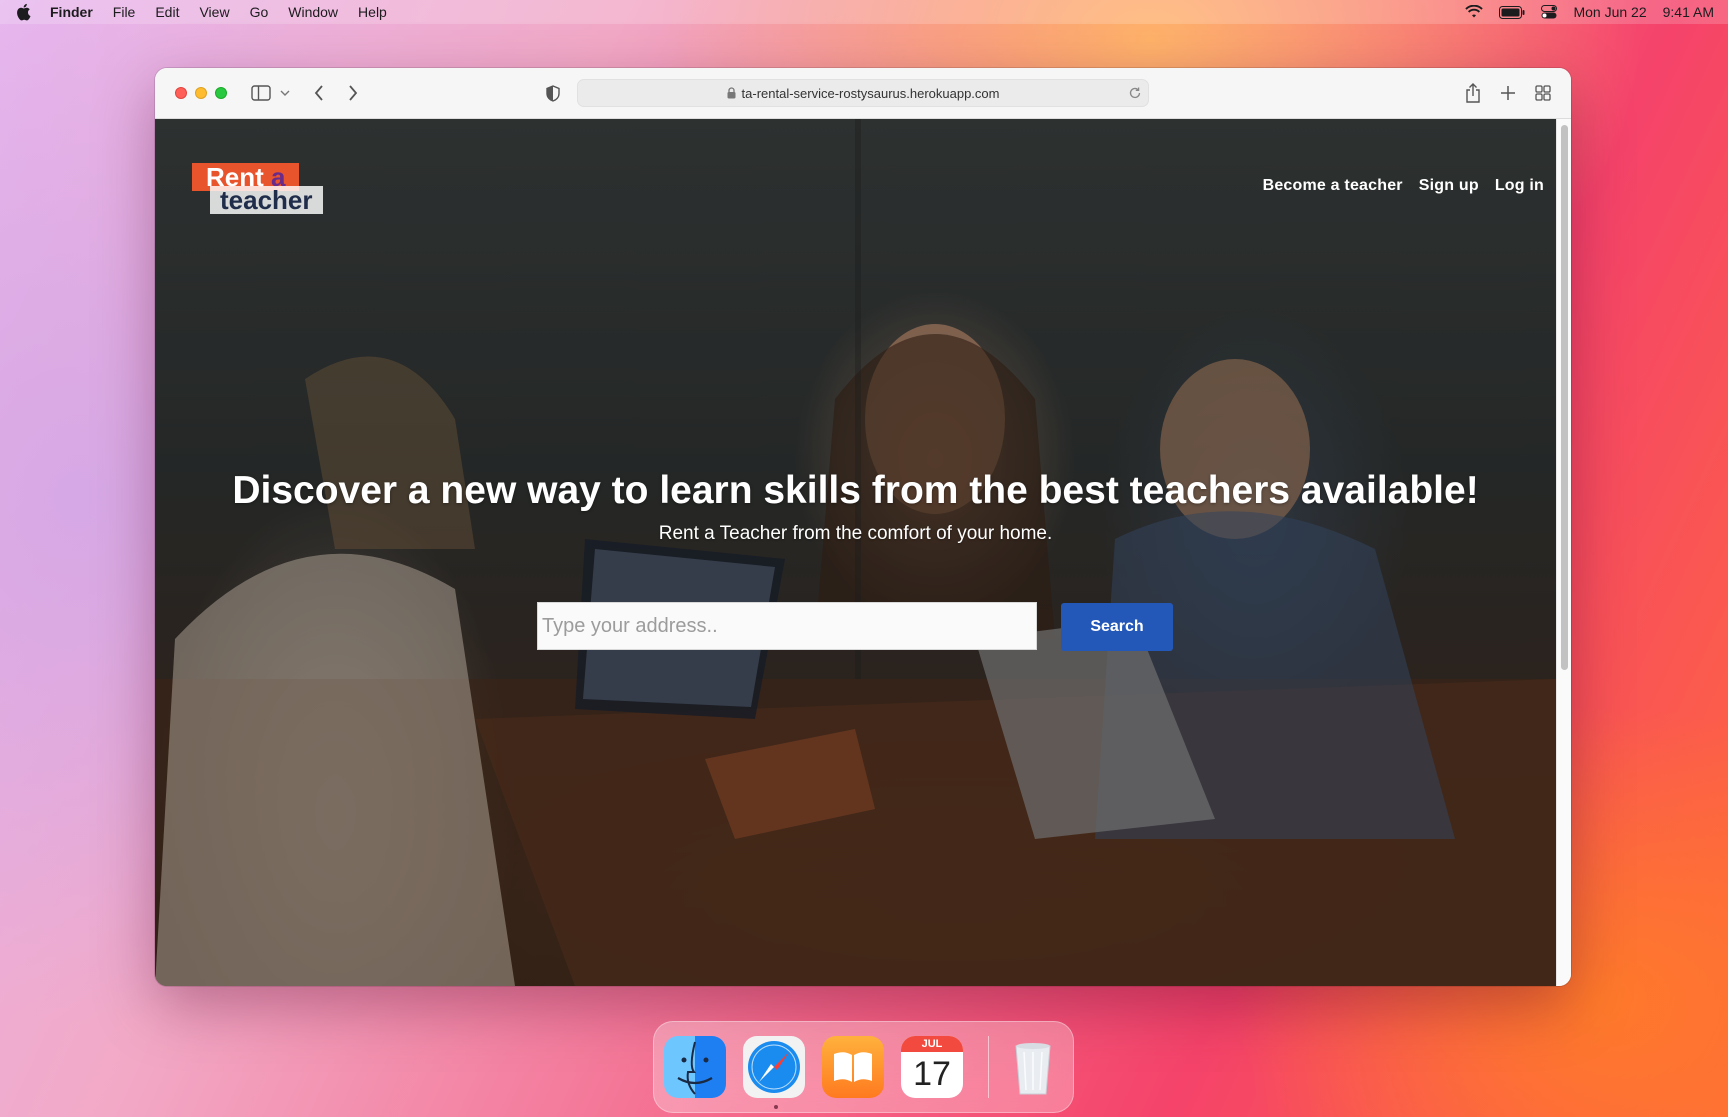 The image size is (1728, 1117). Describe the element at coordinates (319, 93) in the screenshot. I see `back-icon` at that location.